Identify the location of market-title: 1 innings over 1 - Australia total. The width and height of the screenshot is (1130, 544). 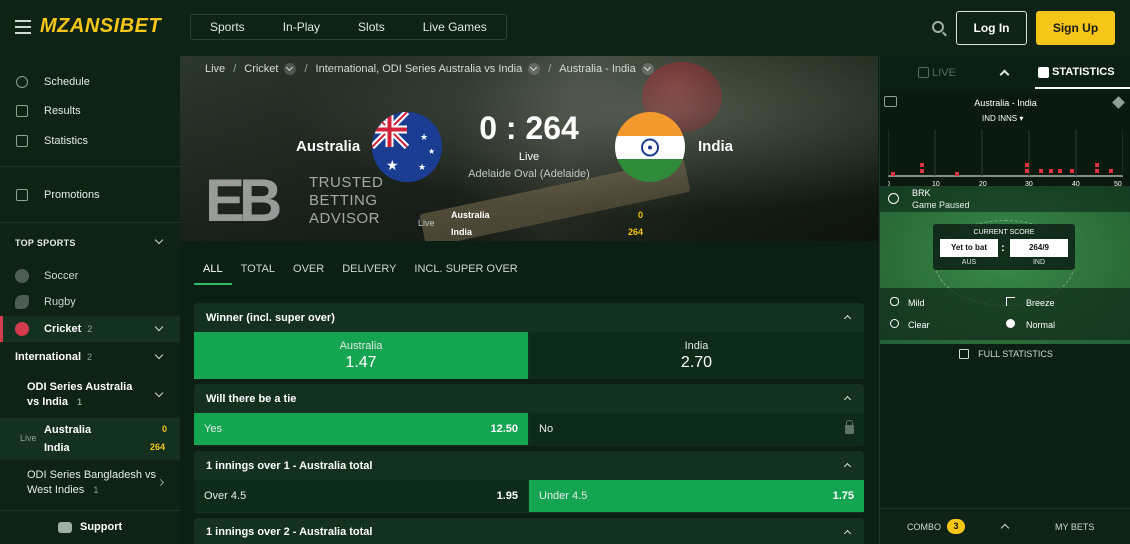
(529, 466).